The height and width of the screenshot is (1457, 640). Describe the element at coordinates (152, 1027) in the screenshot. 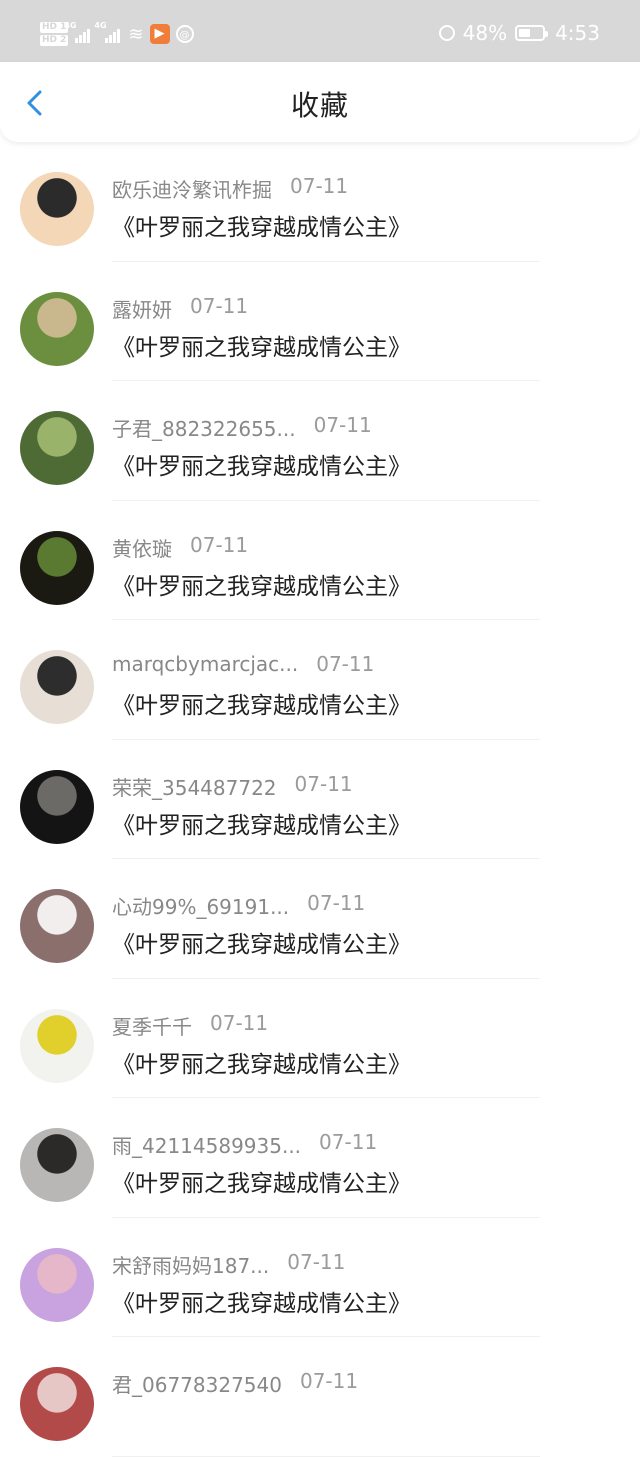

I see `user-name: 夏季千千` at that location.